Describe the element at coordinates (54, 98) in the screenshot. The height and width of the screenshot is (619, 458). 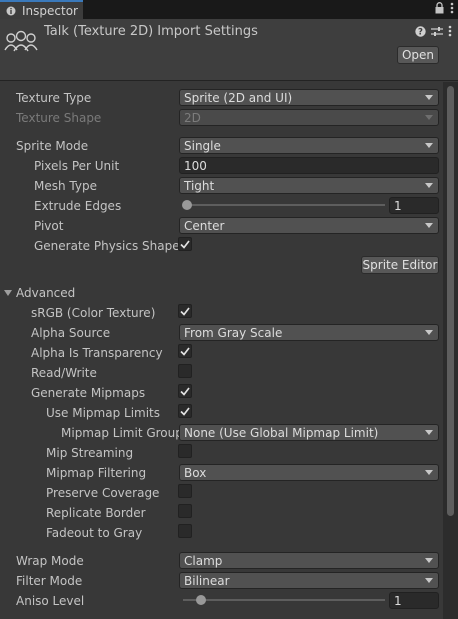
I see `texture-type-label: Texture Type` at that location.